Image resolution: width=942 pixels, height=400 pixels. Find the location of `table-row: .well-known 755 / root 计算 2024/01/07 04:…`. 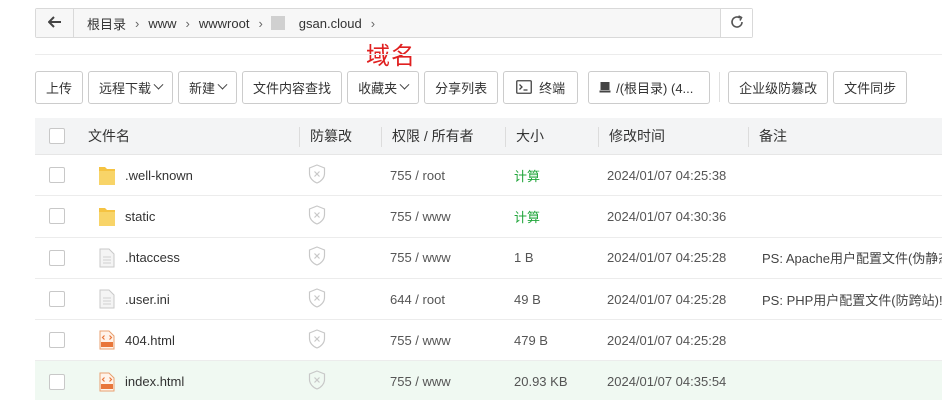

table-row: .well-known 755 / root 计算 2024/01/07 04:… is located at coordinates (488, 176).